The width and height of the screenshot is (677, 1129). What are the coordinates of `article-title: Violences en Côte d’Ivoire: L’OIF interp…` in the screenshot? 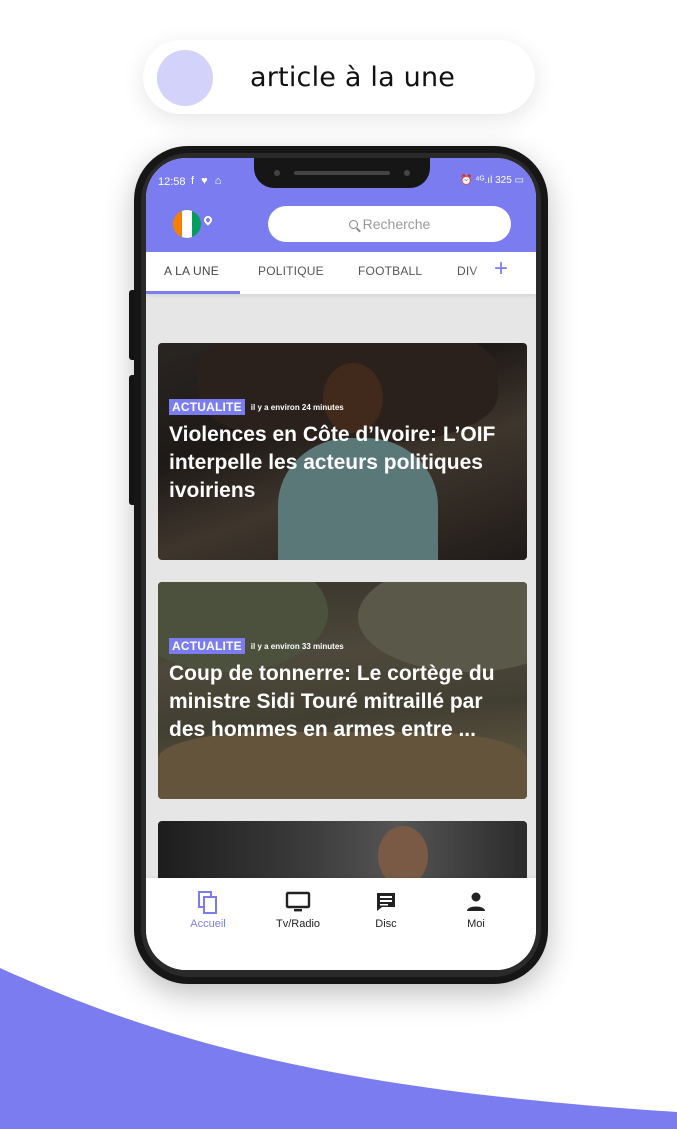 It's located at (346, 463).